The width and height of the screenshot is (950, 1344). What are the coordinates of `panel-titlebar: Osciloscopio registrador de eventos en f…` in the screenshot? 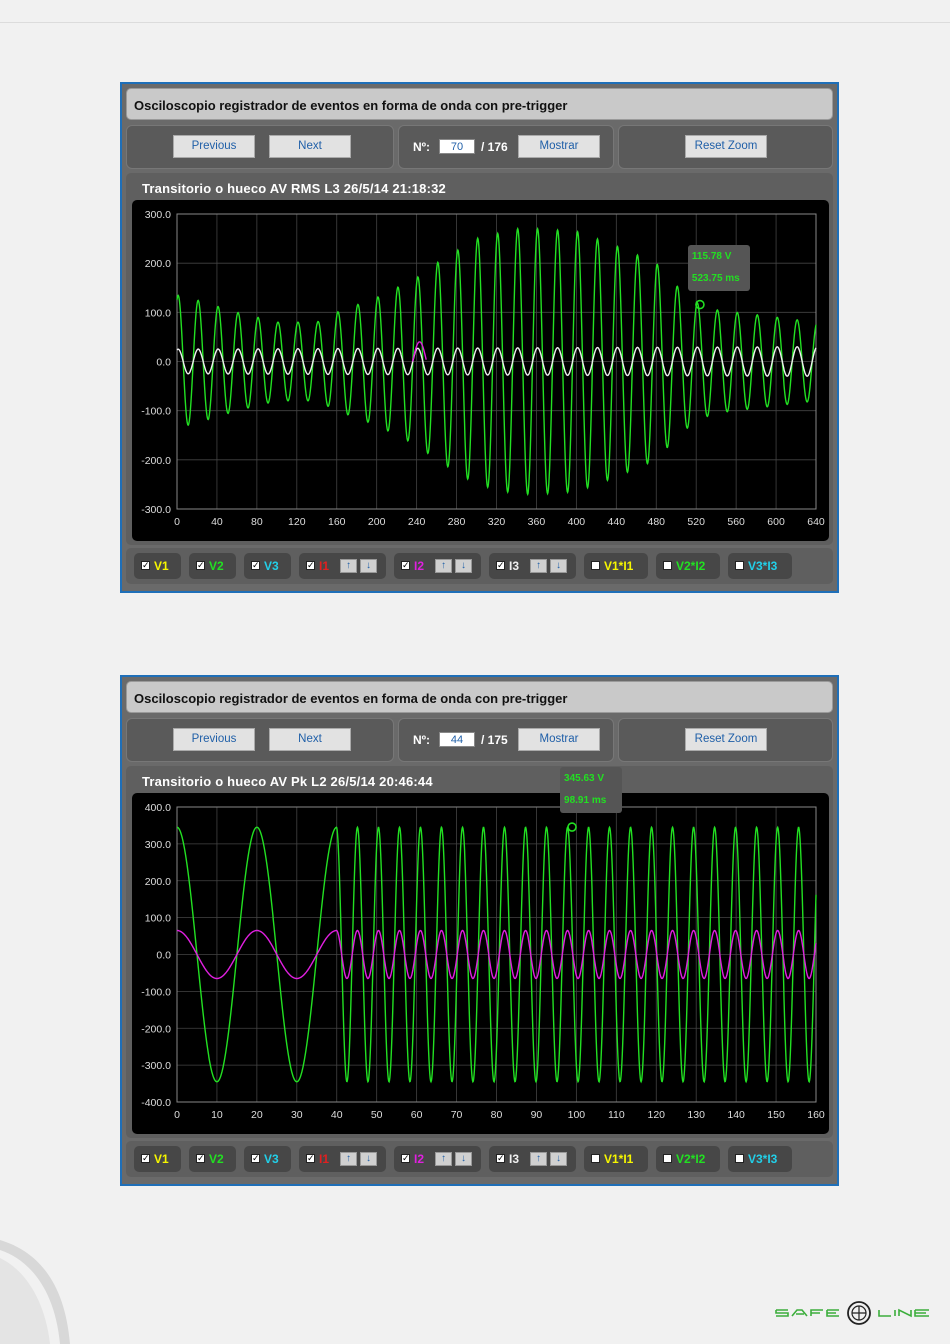 It's located at (479, 104).